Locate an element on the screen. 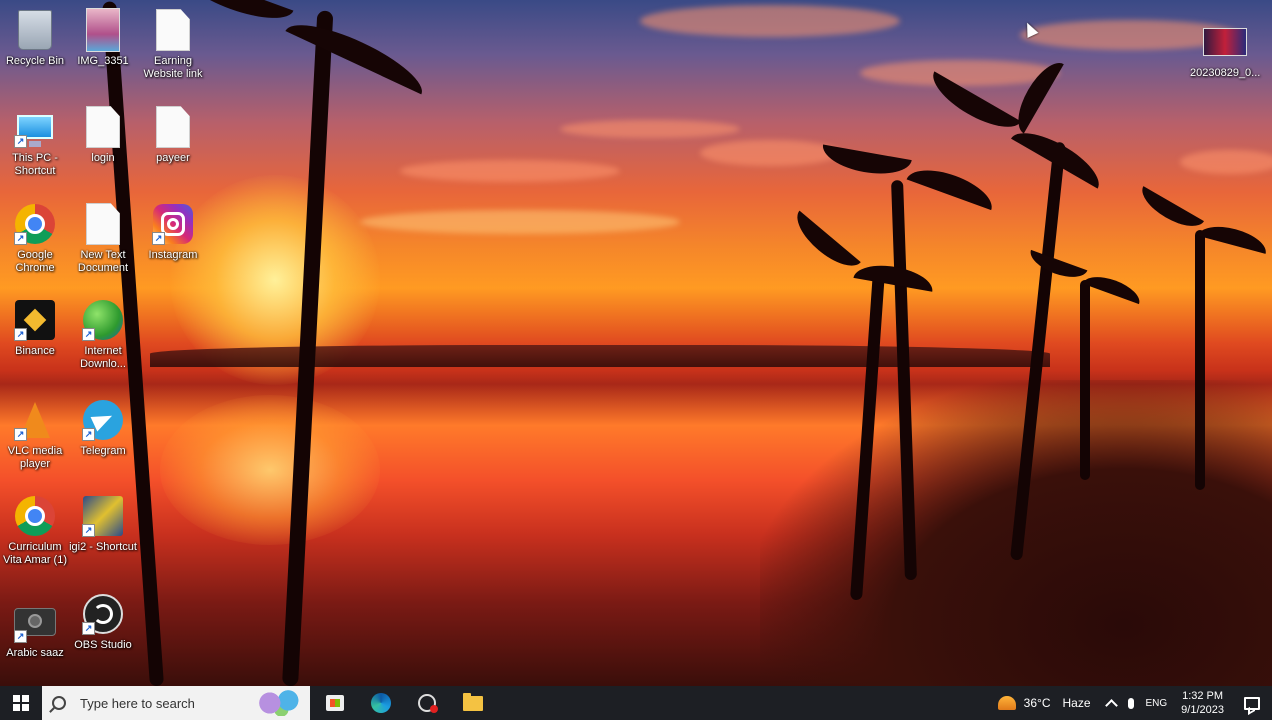  taskbar-search-box is located at coordinates (176, 703).